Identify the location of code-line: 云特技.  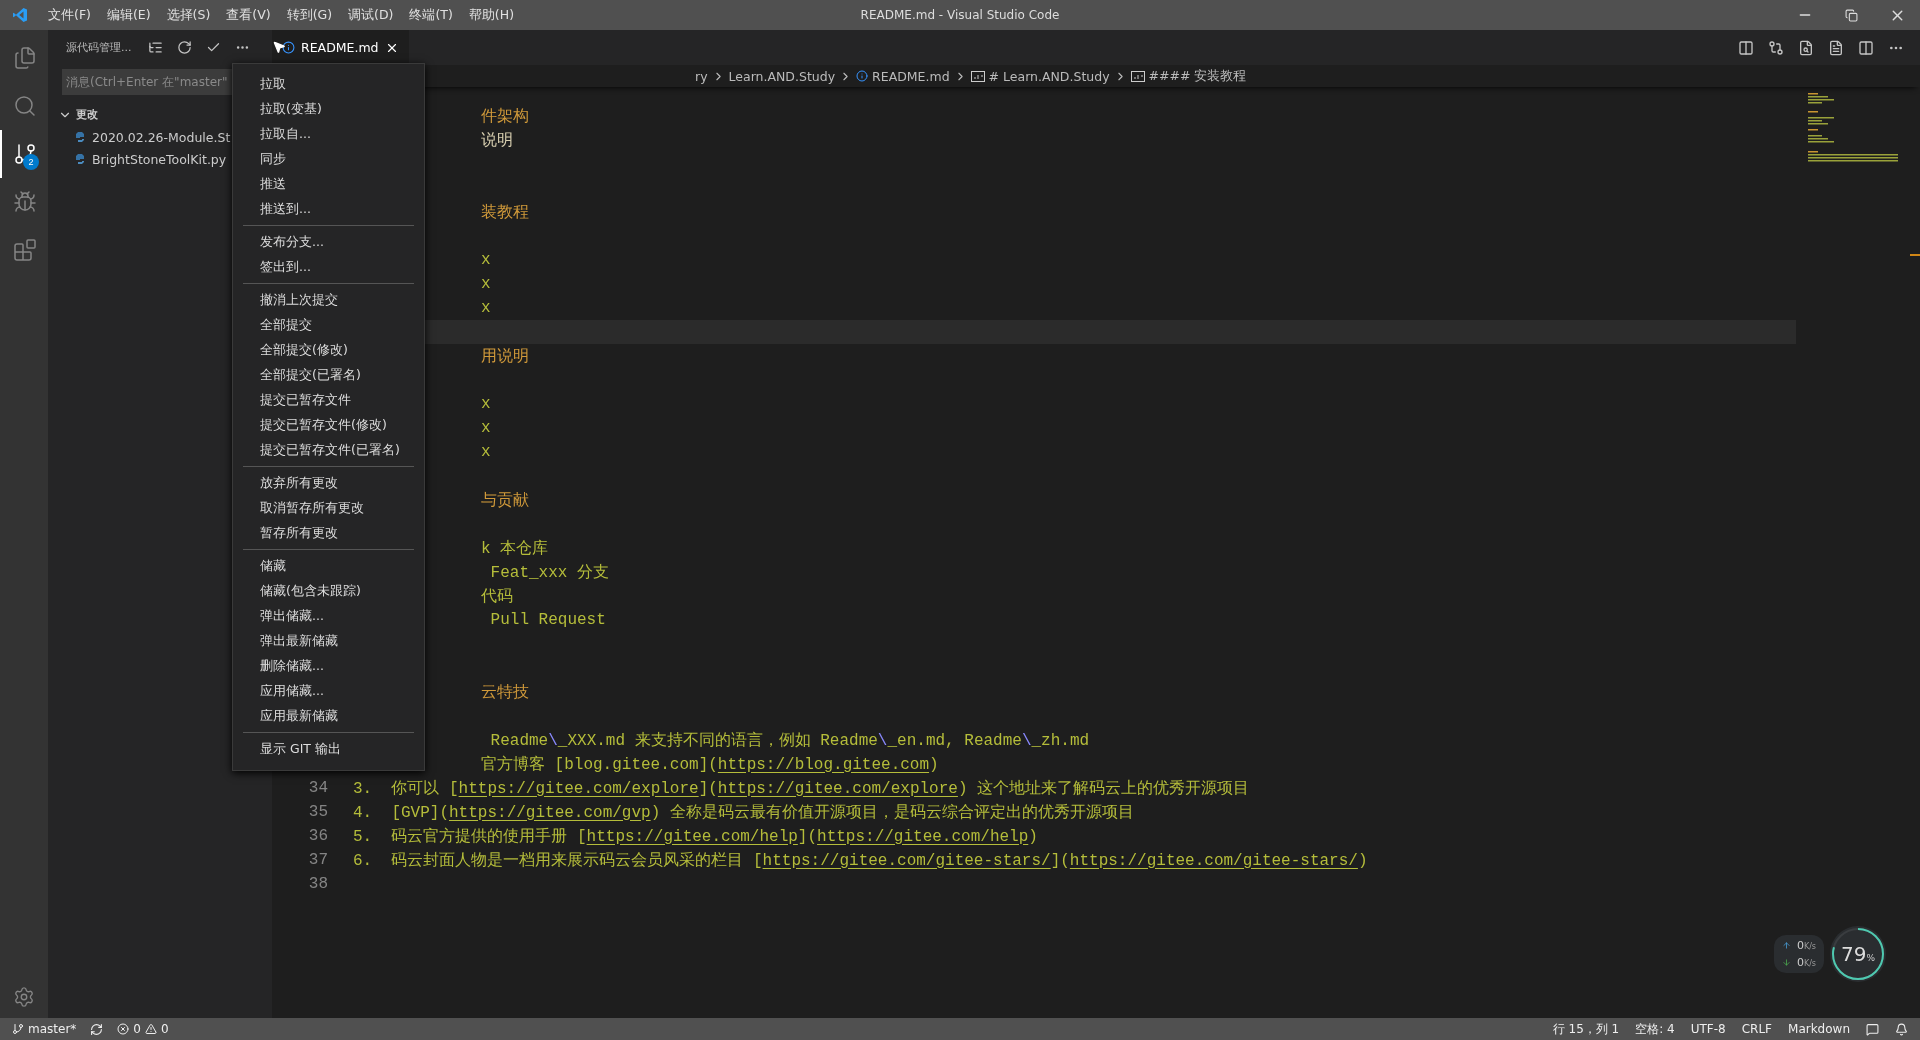
(505, 692).